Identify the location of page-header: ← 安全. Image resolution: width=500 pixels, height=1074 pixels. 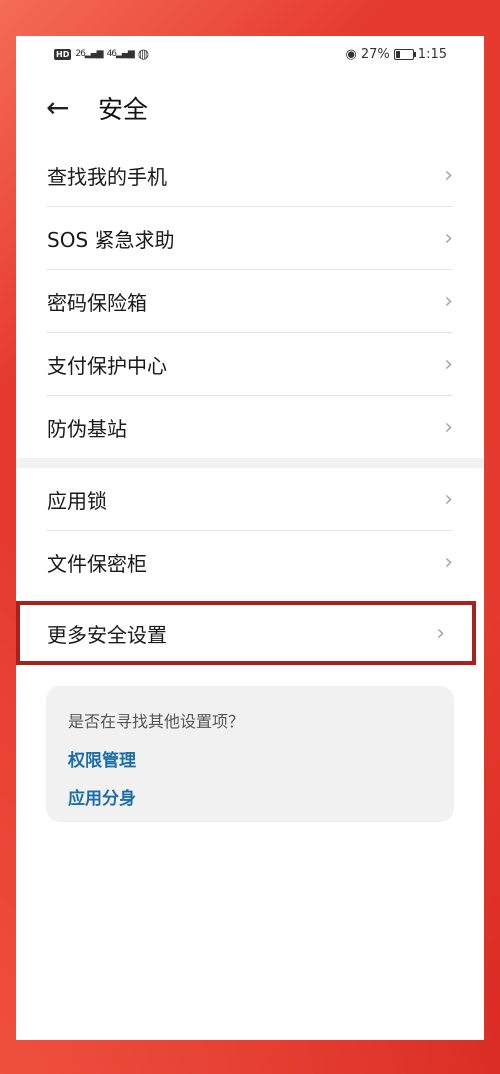
(250, 108).